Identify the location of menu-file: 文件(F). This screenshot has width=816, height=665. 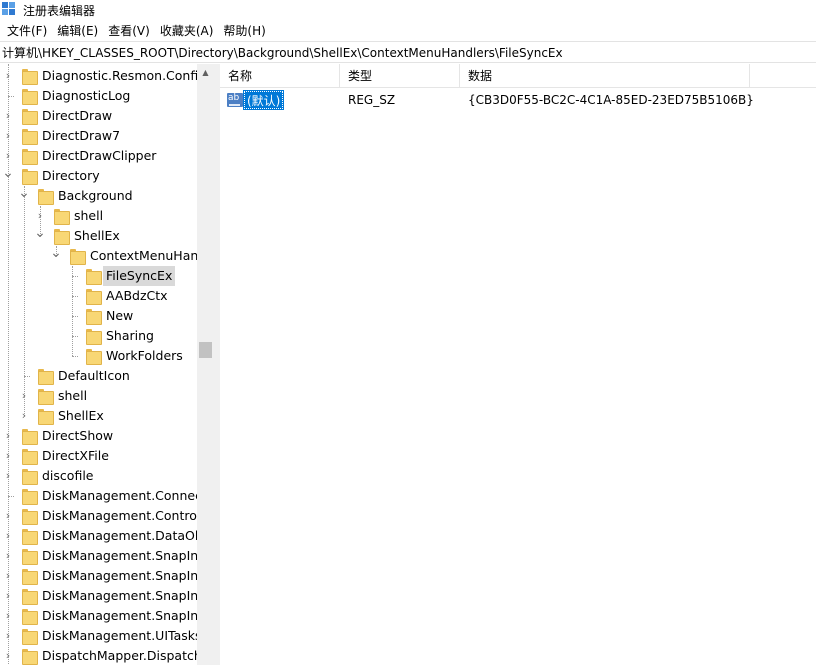
(27, 31).